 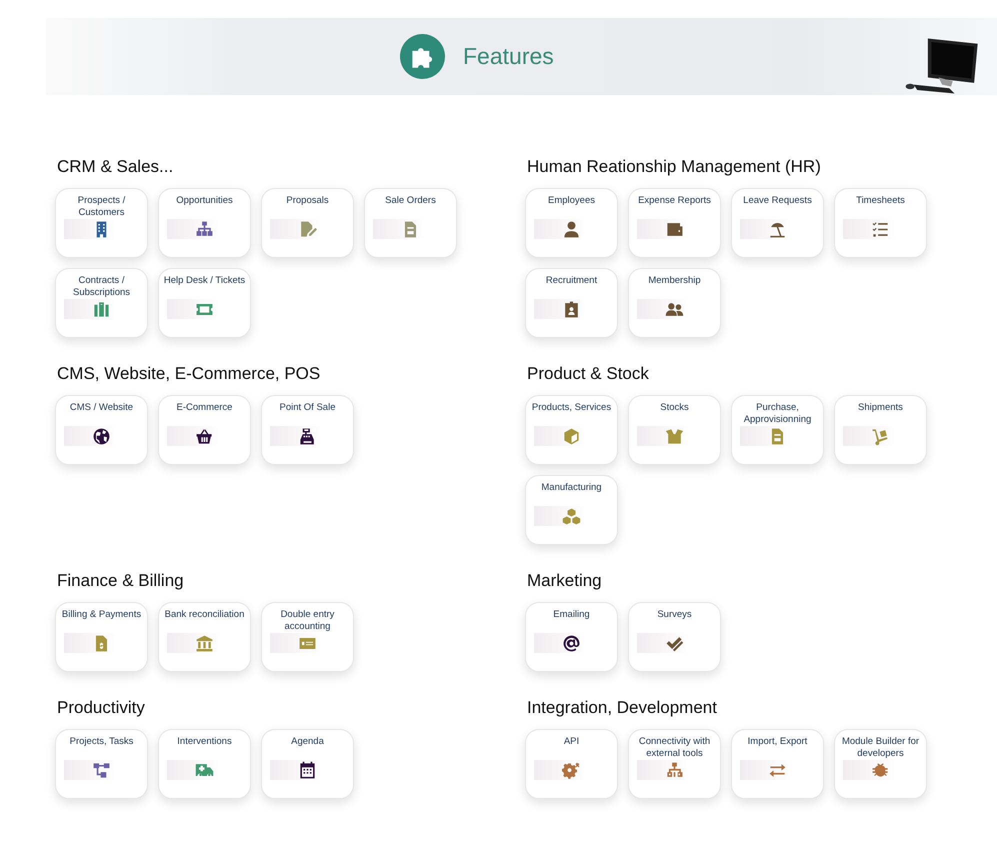 What do you see at coordinates (571, 764) in the screenshot?
I see `feature-card: API` at bounding box center [571, 764].